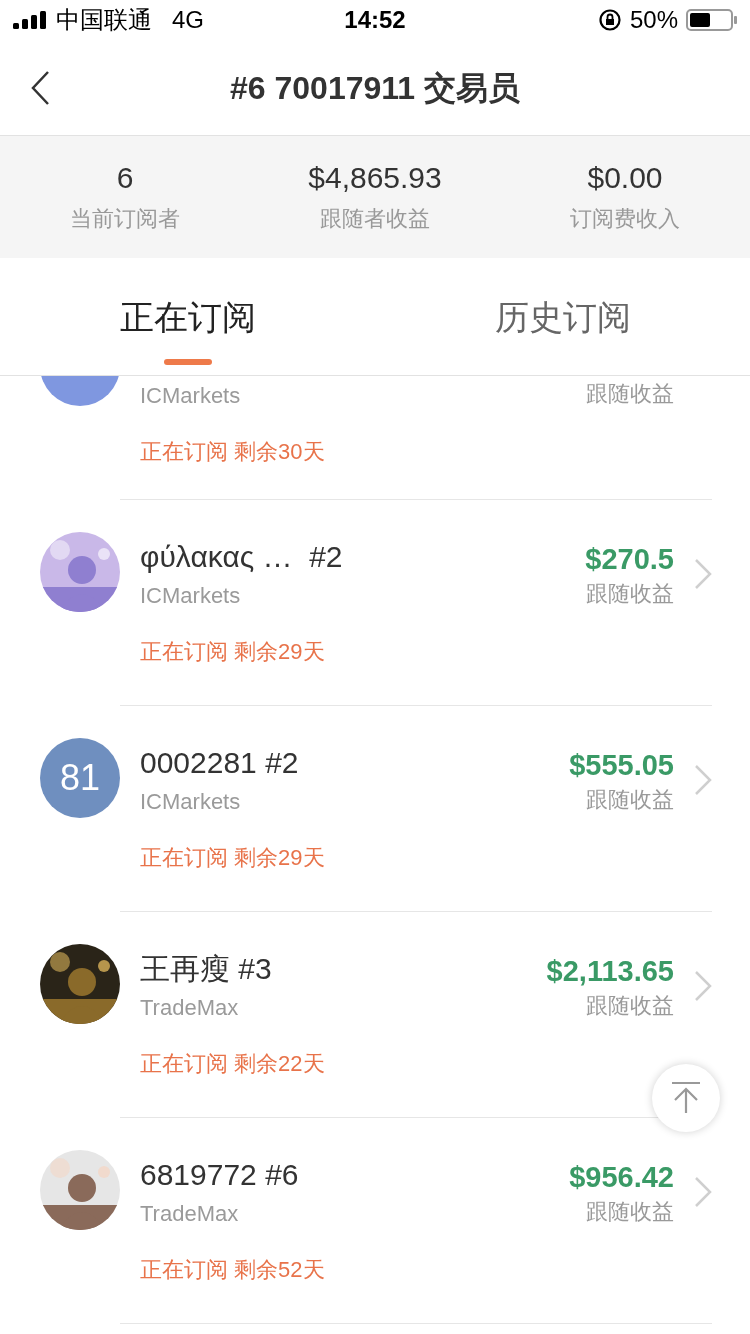  I want to click on subscriber-name: 王再瘦 #3, so click(206, 969).